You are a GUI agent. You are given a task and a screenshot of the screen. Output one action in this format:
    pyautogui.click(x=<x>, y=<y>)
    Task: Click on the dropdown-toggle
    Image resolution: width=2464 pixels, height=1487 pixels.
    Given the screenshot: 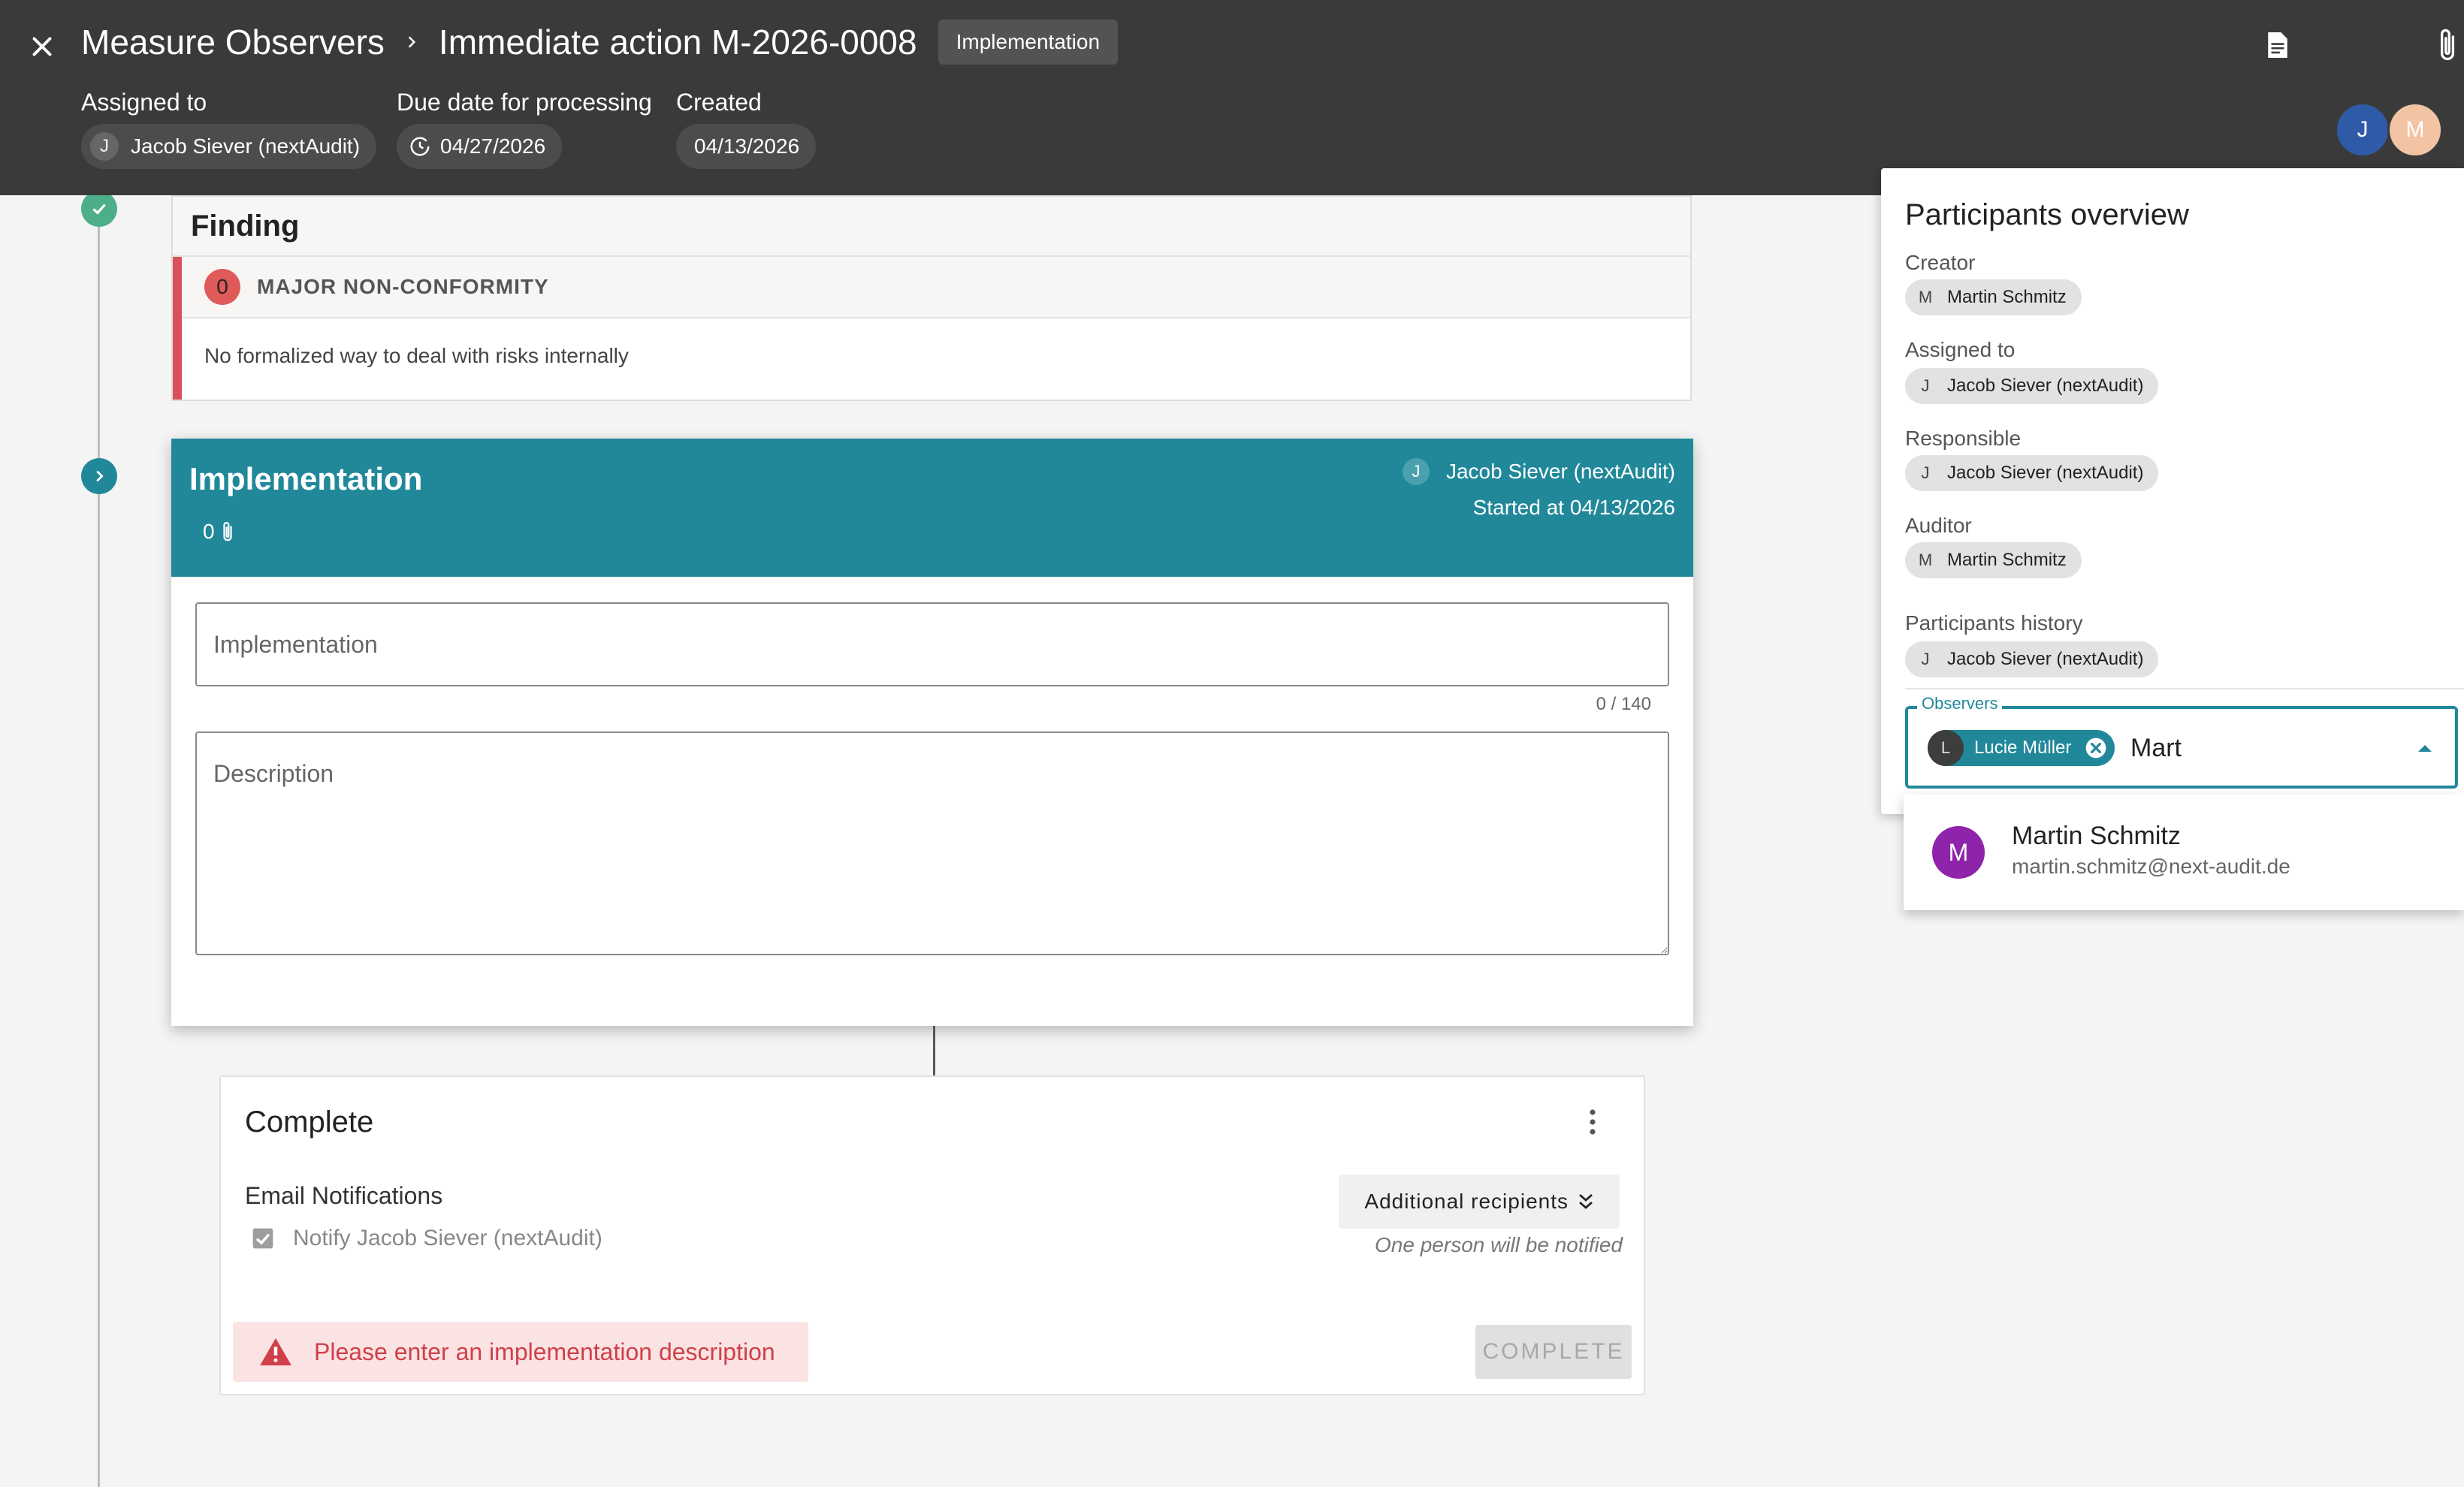 What is the action you would take?
    pyautogui.click(x=2424, y=748)
    